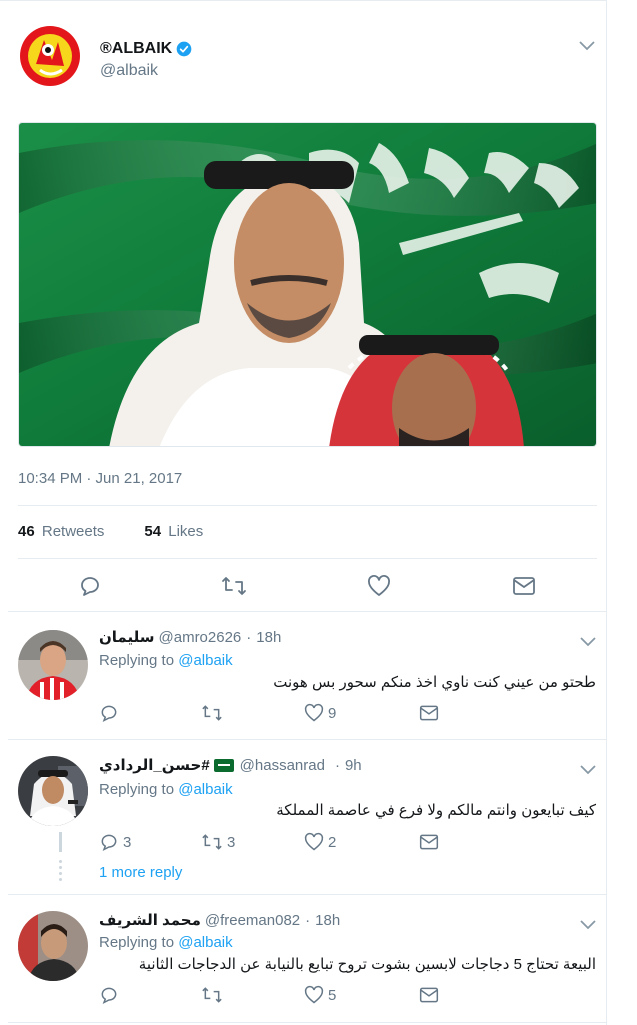 The height and width of the screenshot is (1025, 637). I want to click on column-divider, so click(606, 512).